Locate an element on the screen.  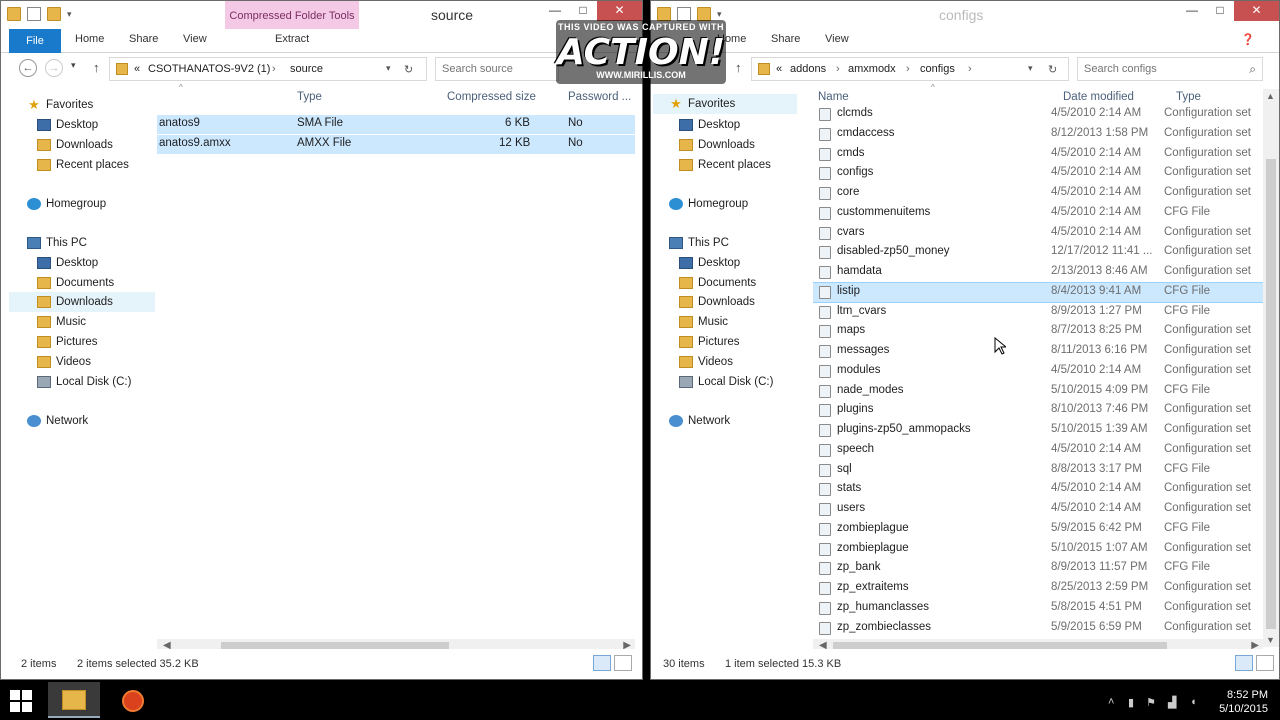
table-row: maps 8/7/2013 8:25 PM Configuration set is located at coordinates (1038, 331).